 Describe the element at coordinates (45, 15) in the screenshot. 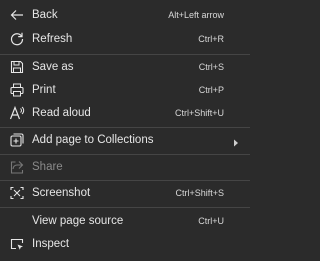

I see `menu-item-label: Back` at that location.